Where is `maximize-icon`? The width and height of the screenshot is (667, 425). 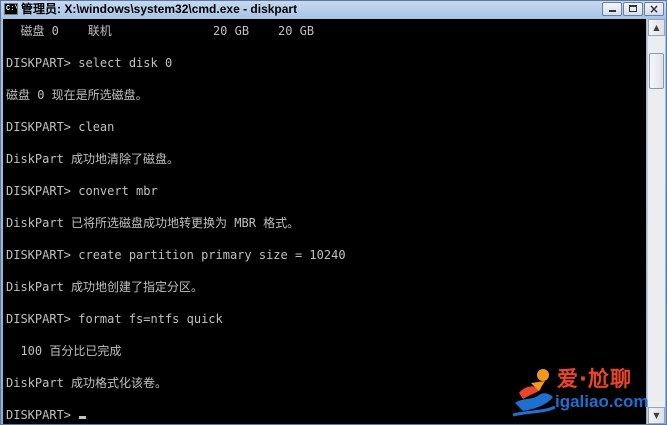 maximize-icon is located at coordinates (633, 8).